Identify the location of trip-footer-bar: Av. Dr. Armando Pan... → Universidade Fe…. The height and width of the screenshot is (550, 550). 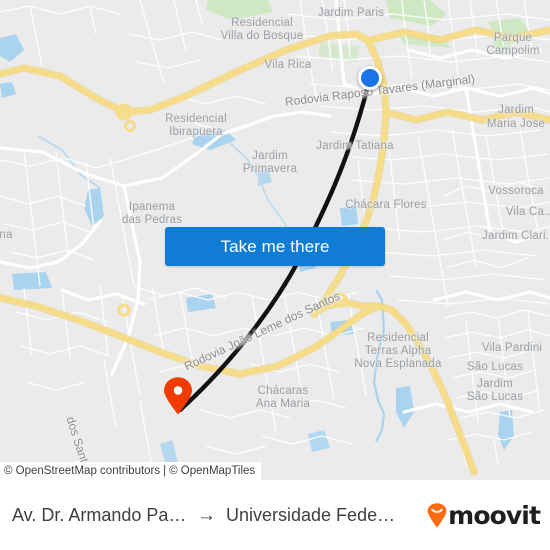
(275, 515).